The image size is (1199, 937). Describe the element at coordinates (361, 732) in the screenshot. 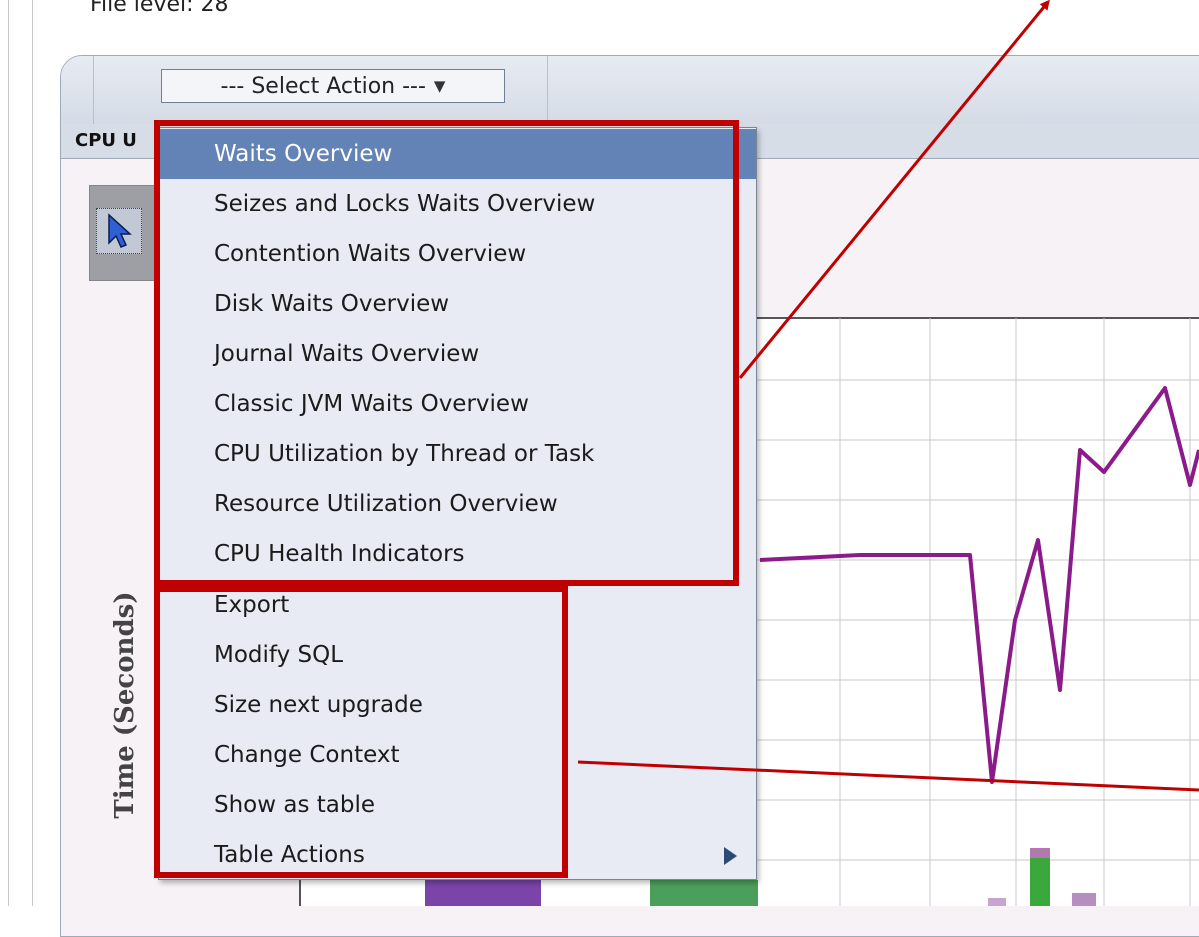

I see `callout-box-actions` at that location.